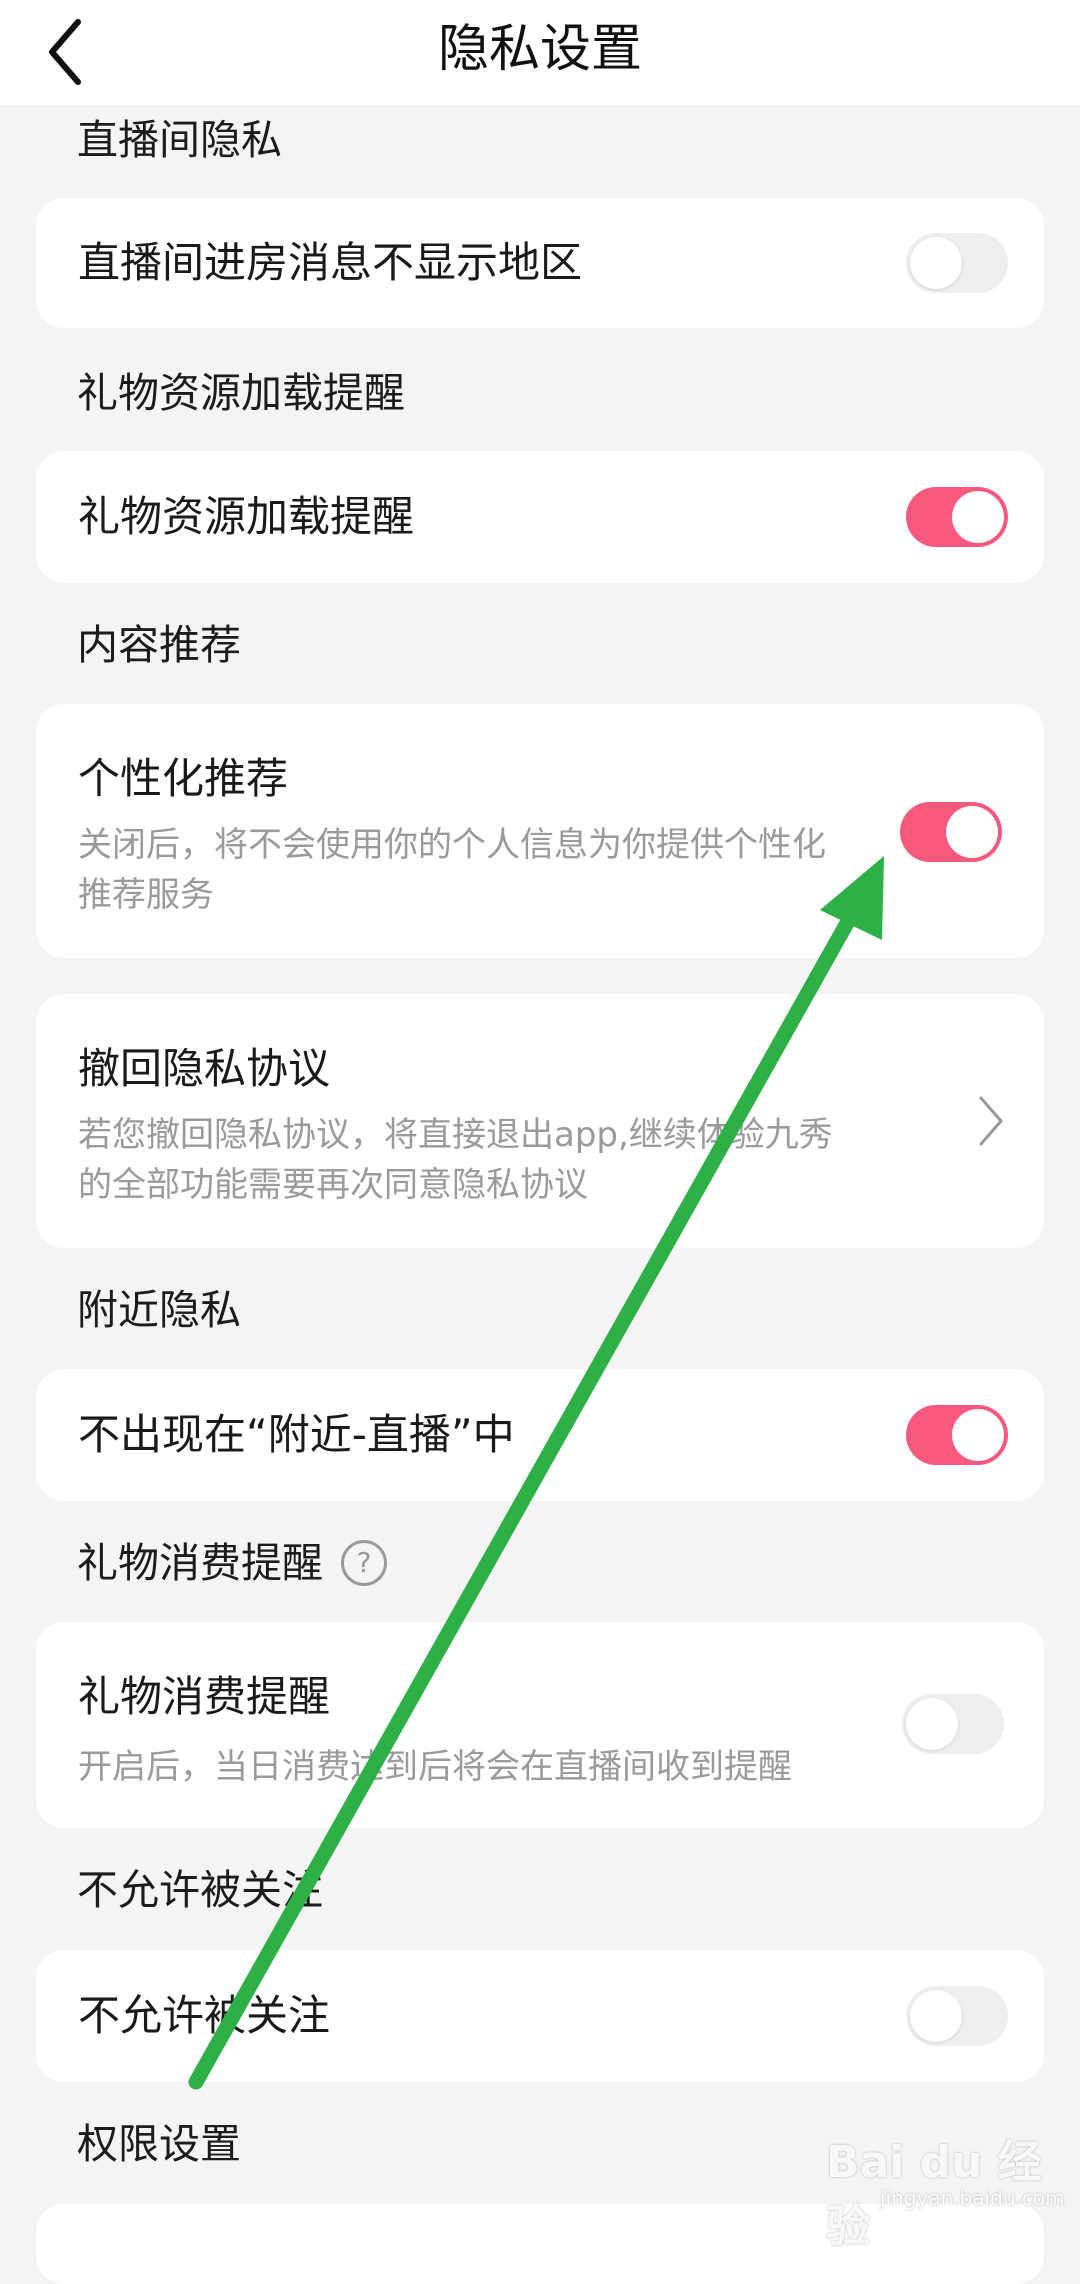  I want to click on personalized-toggle, so click(951, 832).